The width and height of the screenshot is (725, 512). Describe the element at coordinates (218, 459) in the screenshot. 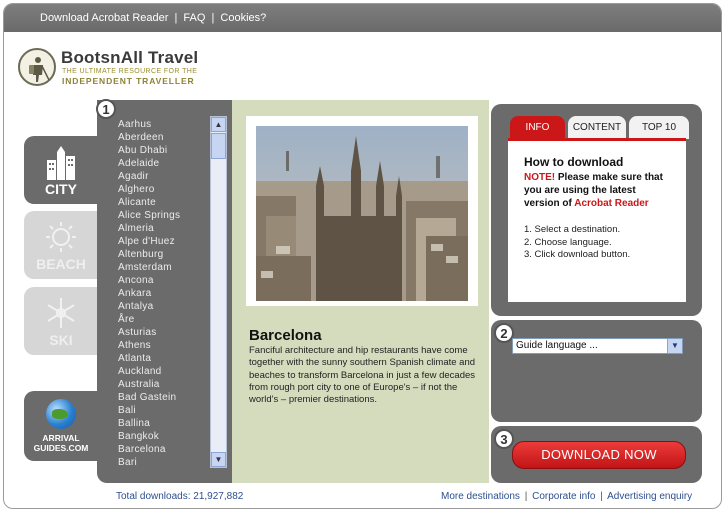

I see `scroll-down-icon: ▼` at that location.